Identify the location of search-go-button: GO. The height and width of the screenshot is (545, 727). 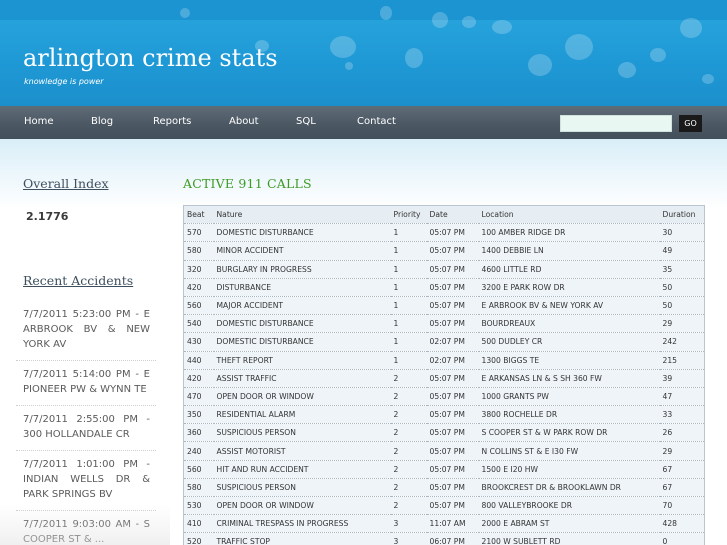
(690, 123).